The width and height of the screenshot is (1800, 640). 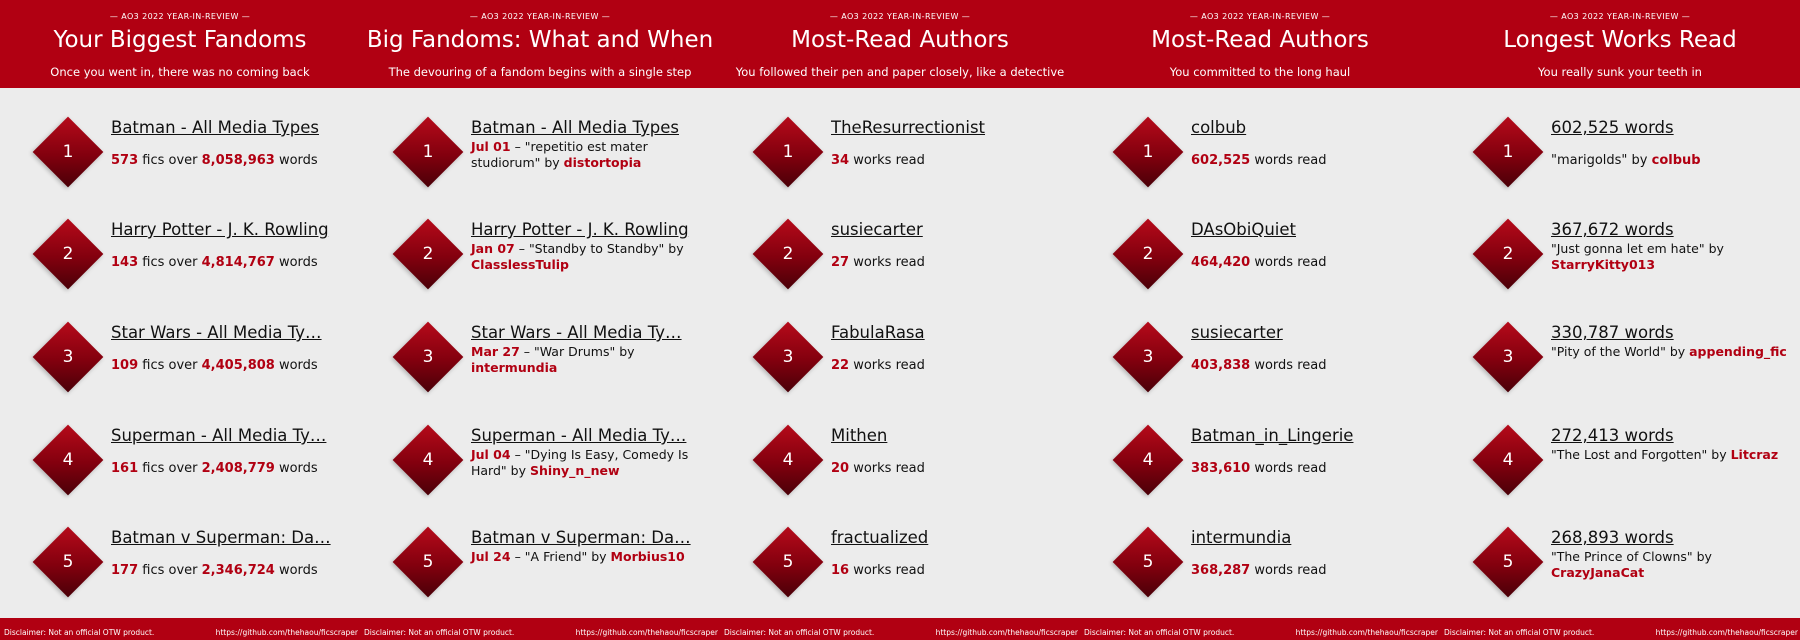 What do you see at coordinates (1260, 72) in the screenshot?
I see `card-subtitle: You committed to the long haul` at bounding box center [1260, 72].